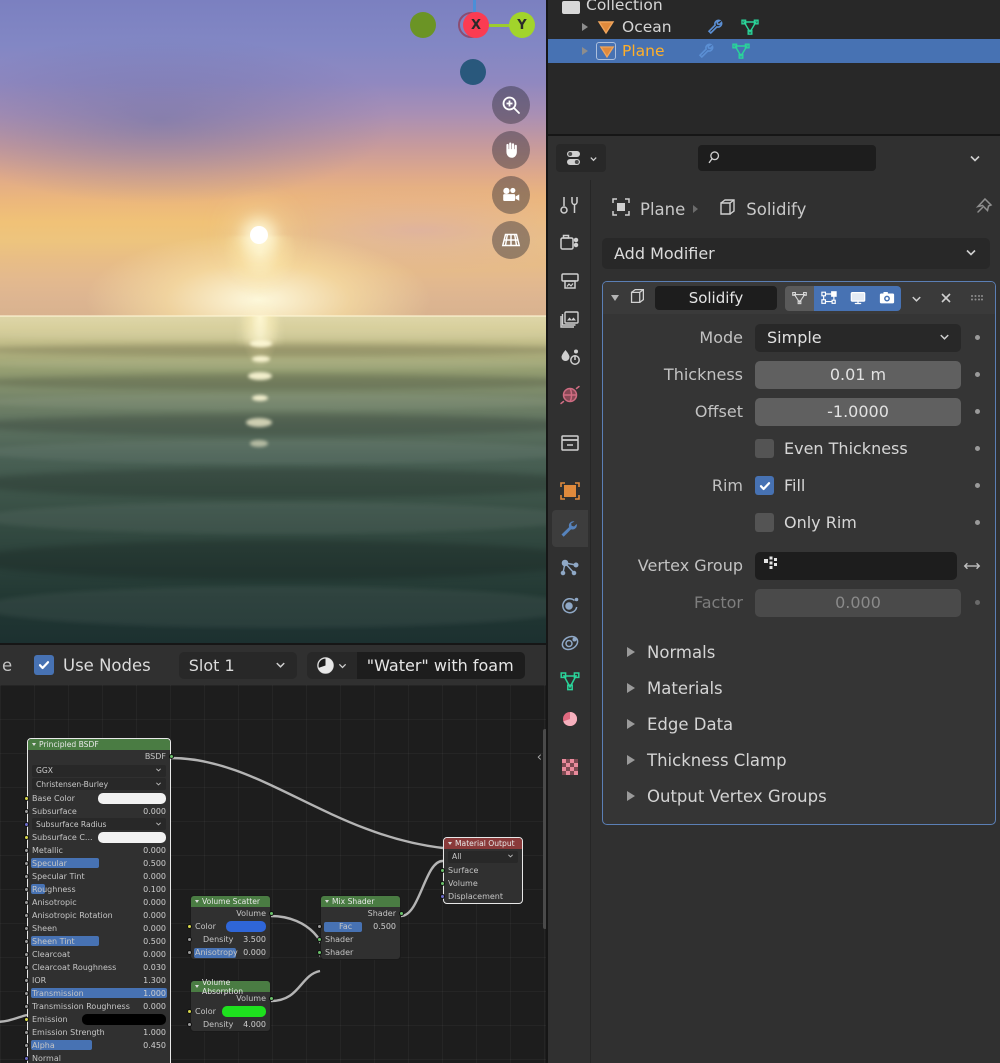 The width and height of the screenshot is (1000, 1063). What do you see at coordinates (26, 954) in the screenshot?
I see `socket-clearcoat` at bounding box center [26, 954].